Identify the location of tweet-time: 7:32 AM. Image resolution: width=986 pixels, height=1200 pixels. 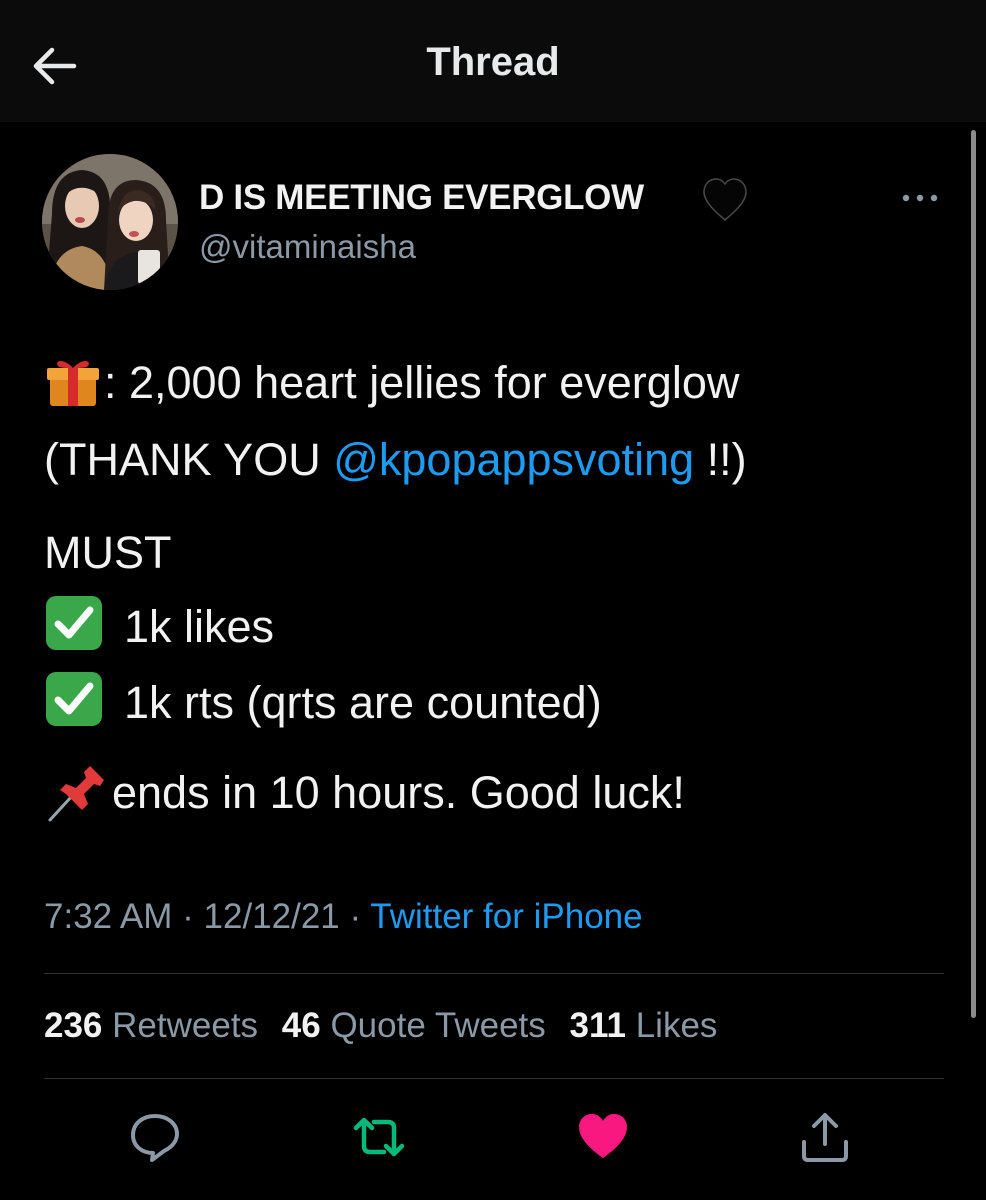
(108, 916).